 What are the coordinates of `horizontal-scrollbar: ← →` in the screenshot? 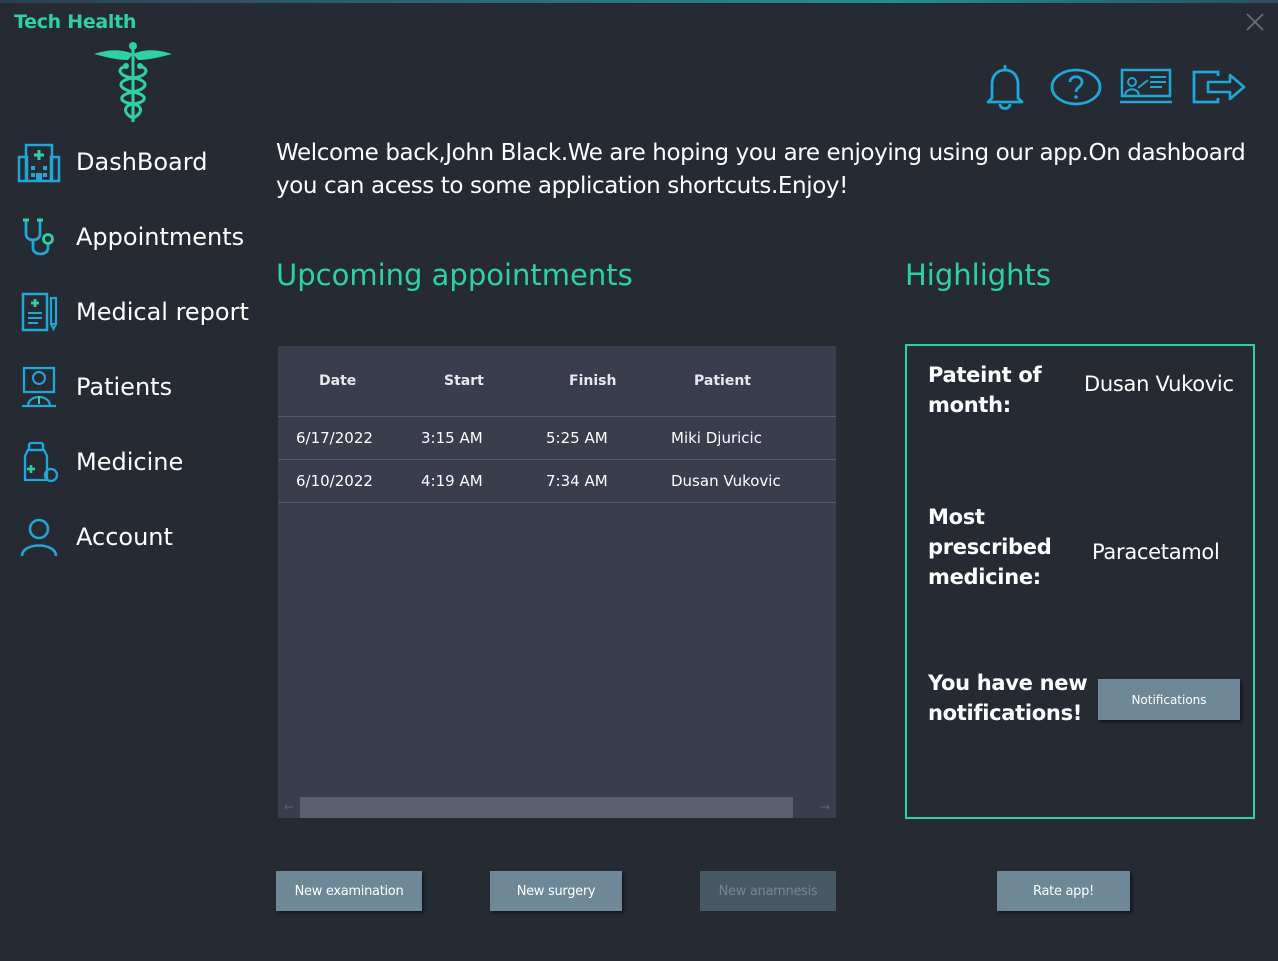 It's located at (557, 807).